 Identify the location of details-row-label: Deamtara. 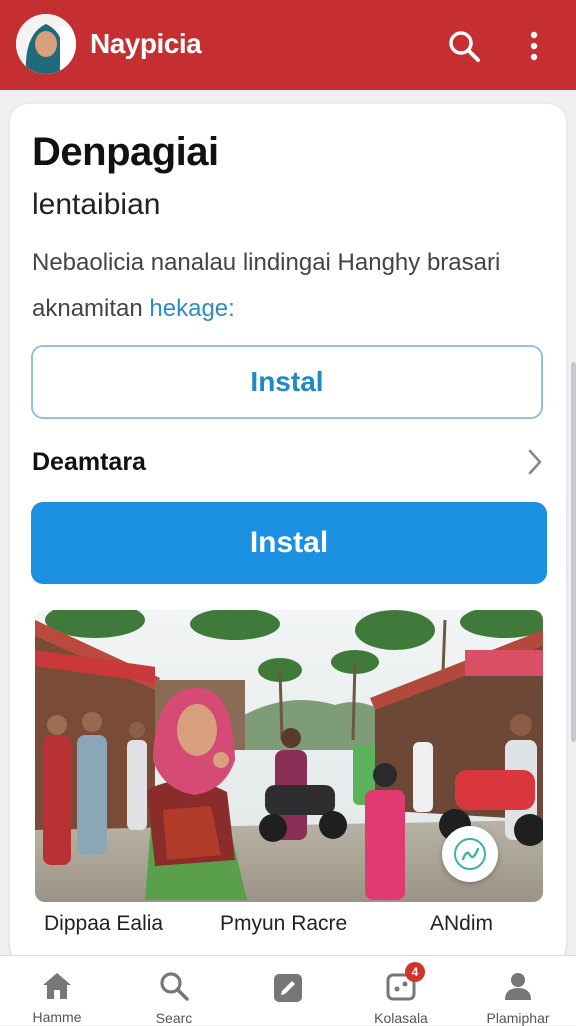
(89, 461).